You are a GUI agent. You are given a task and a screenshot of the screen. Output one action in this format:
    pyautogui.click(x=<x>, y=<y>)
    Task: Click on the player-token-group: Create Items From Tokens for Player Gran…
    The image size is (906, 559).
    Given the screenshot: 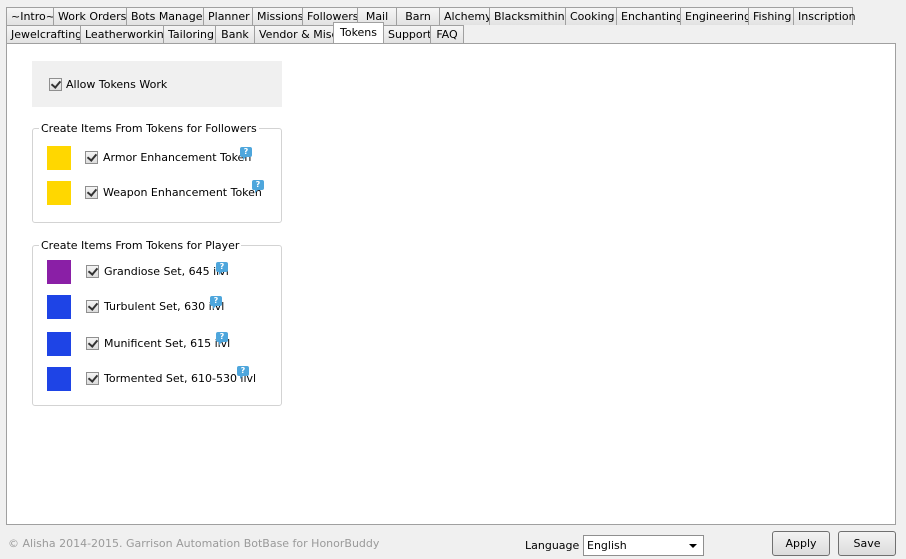 What is the action you would take?
    pyautogui.click(x=157, y=322)
    